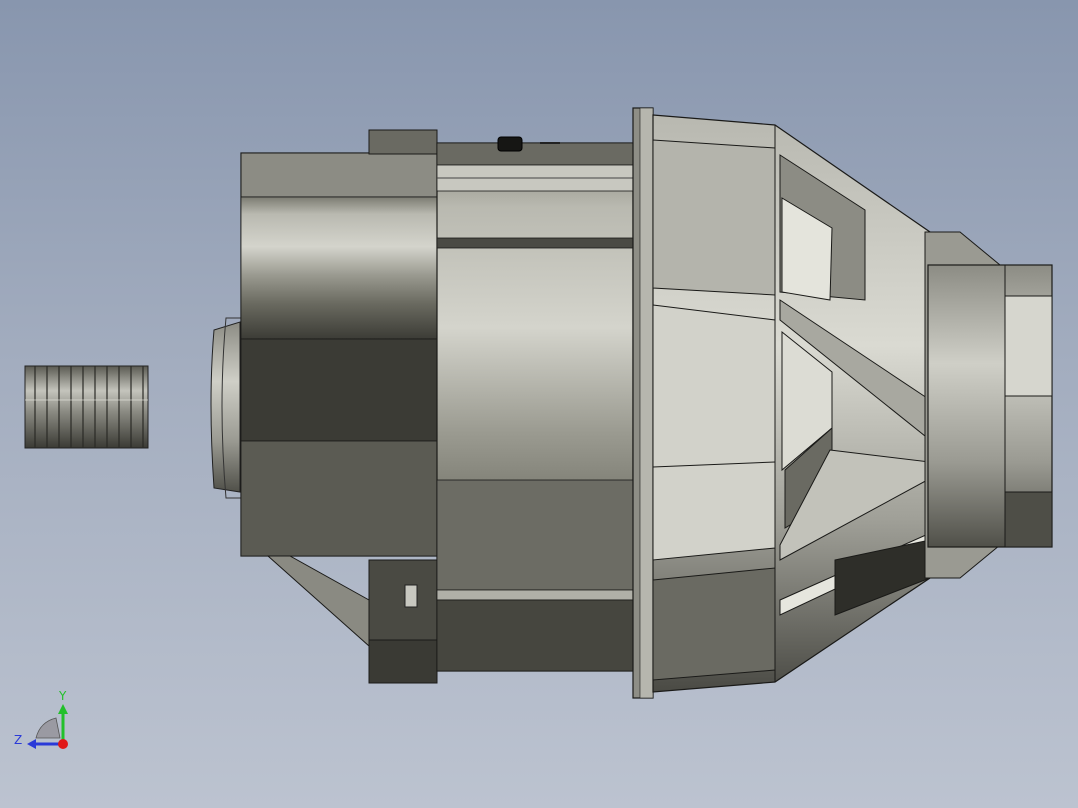 The height and width of the screenshot is (808, 1078). What do you see at coordinates (86, 407) in the screenshot?
I see `spring-component` at bounding box center [86, 407].